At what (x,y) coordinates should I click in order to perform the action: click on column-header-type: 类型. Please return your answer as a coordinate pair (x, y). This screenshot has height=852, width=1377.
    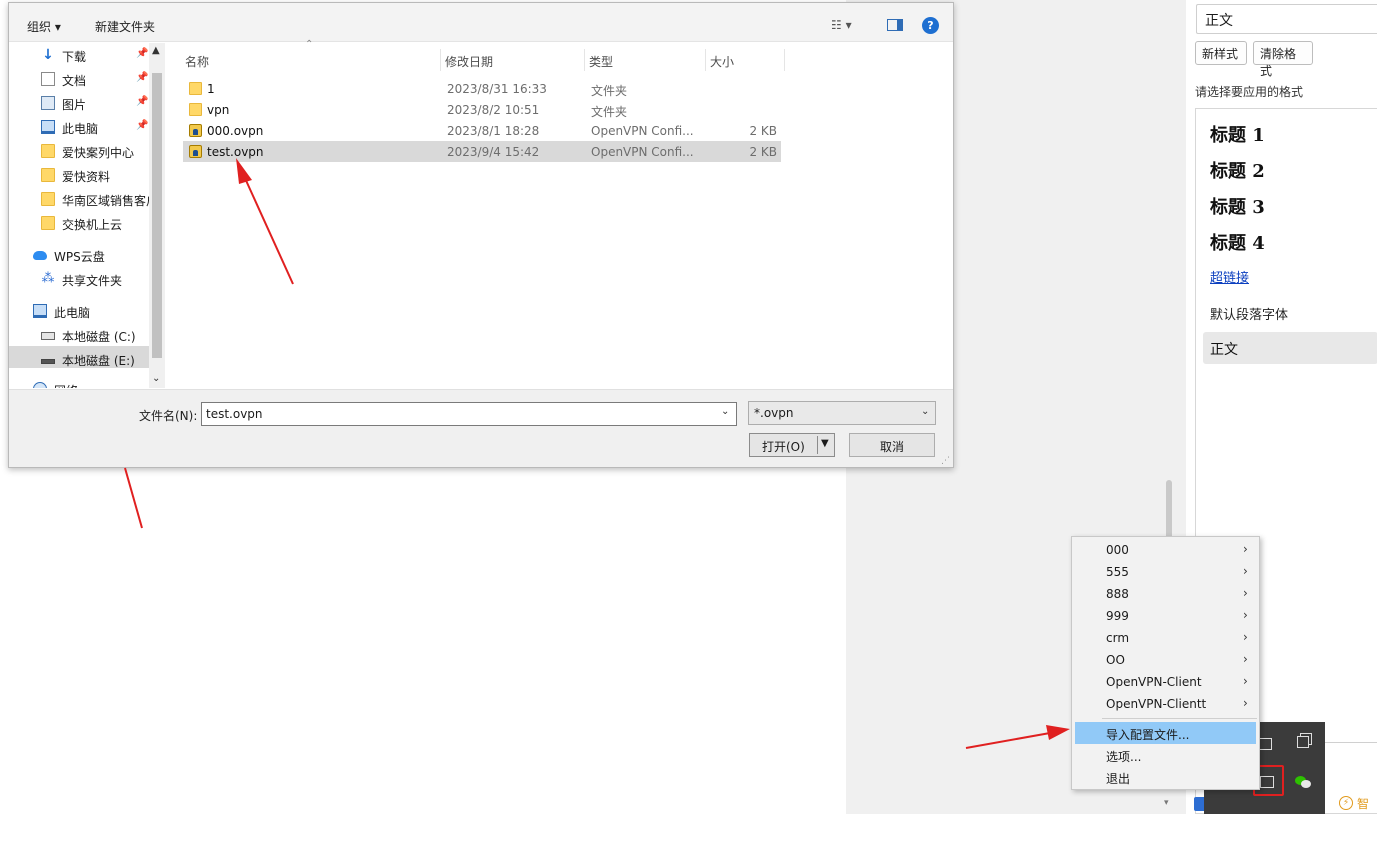
    Looking at the image, I should click on (645, 60).